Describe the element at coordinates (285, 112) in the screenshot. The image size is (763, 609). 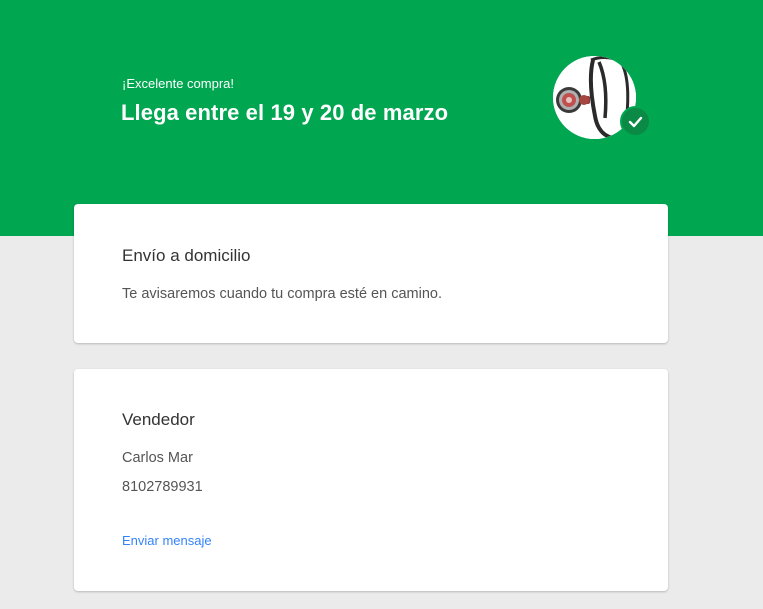
I see `delivery-date-title: Llega entre el 19 y 20 de marzo` at that location.